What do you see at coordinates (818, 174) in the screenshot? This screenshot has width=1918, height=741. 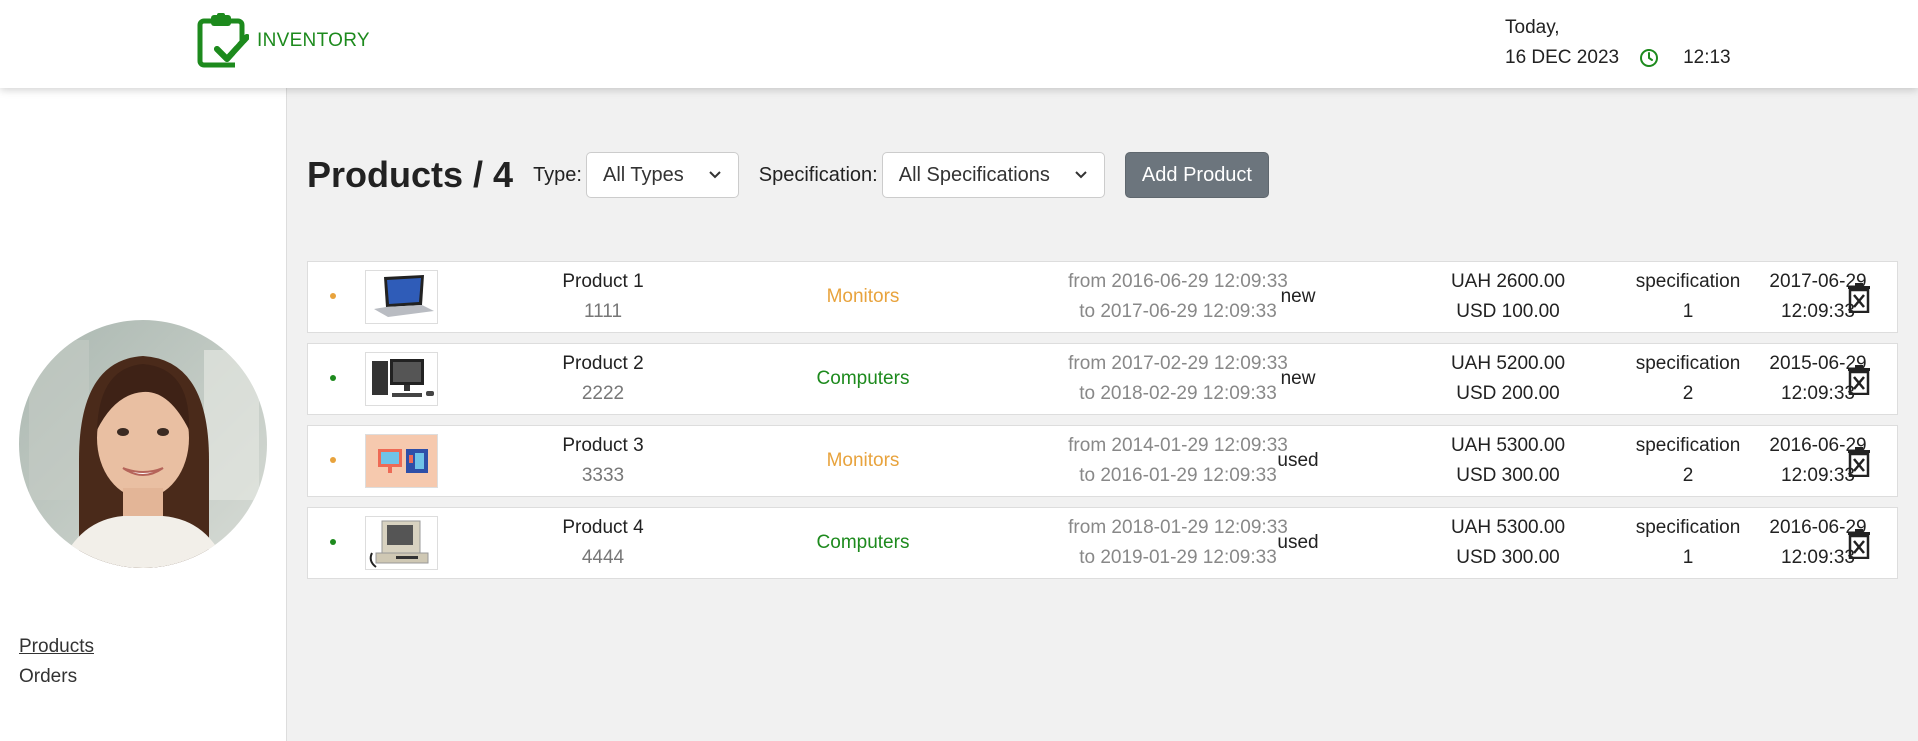 I see `spec-filter-label: Specification:` at bounding box center [818, 174].